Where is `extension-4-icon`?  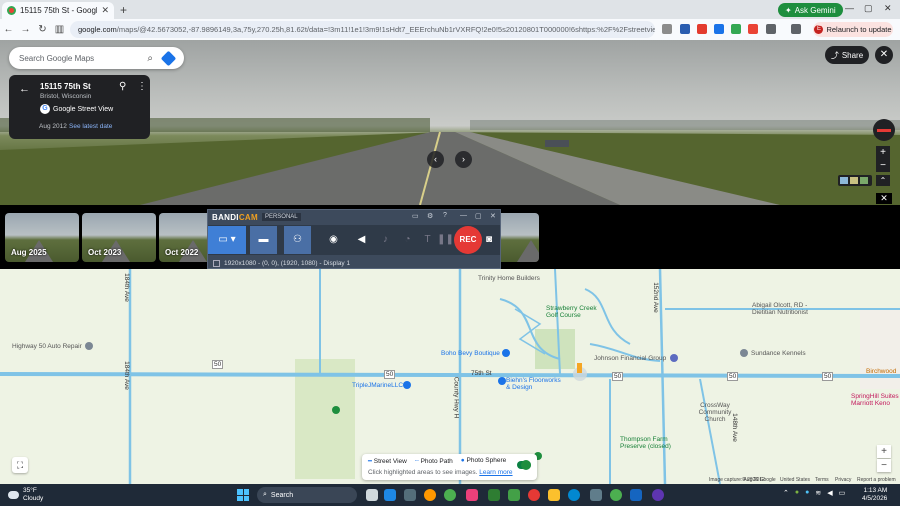 extension-4-icon is located at coordinates (736, 29).